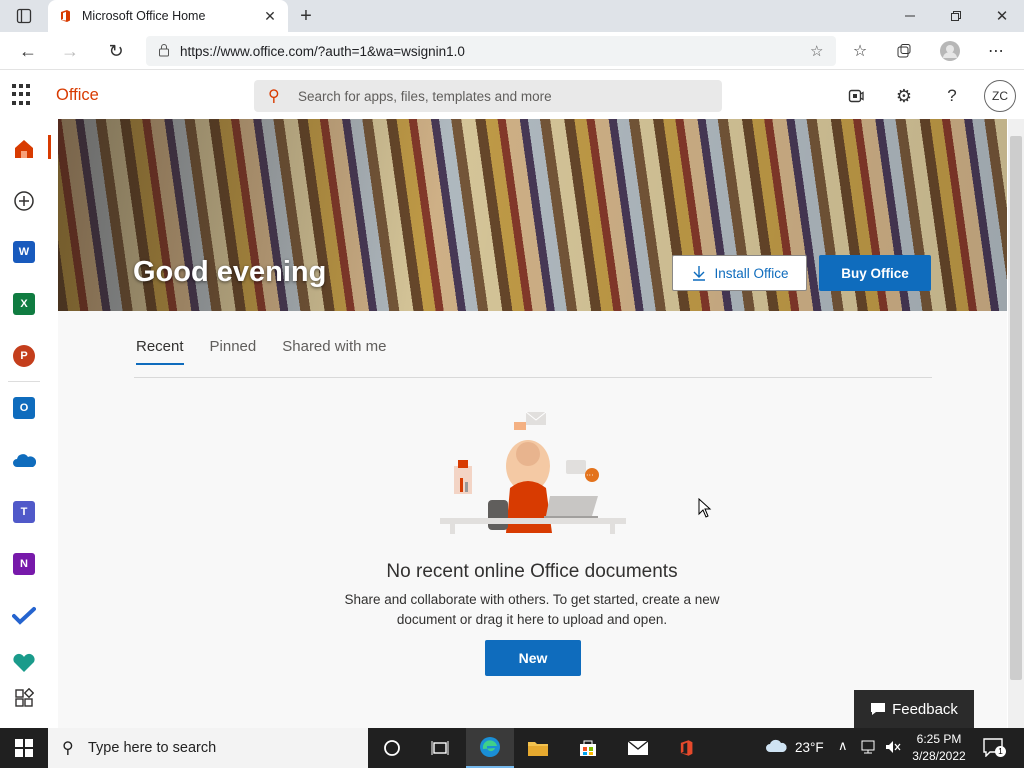 The width and height of the screenshot is (1024, 768). I want to click on install-office-button: Install Office, so click(739, 273).